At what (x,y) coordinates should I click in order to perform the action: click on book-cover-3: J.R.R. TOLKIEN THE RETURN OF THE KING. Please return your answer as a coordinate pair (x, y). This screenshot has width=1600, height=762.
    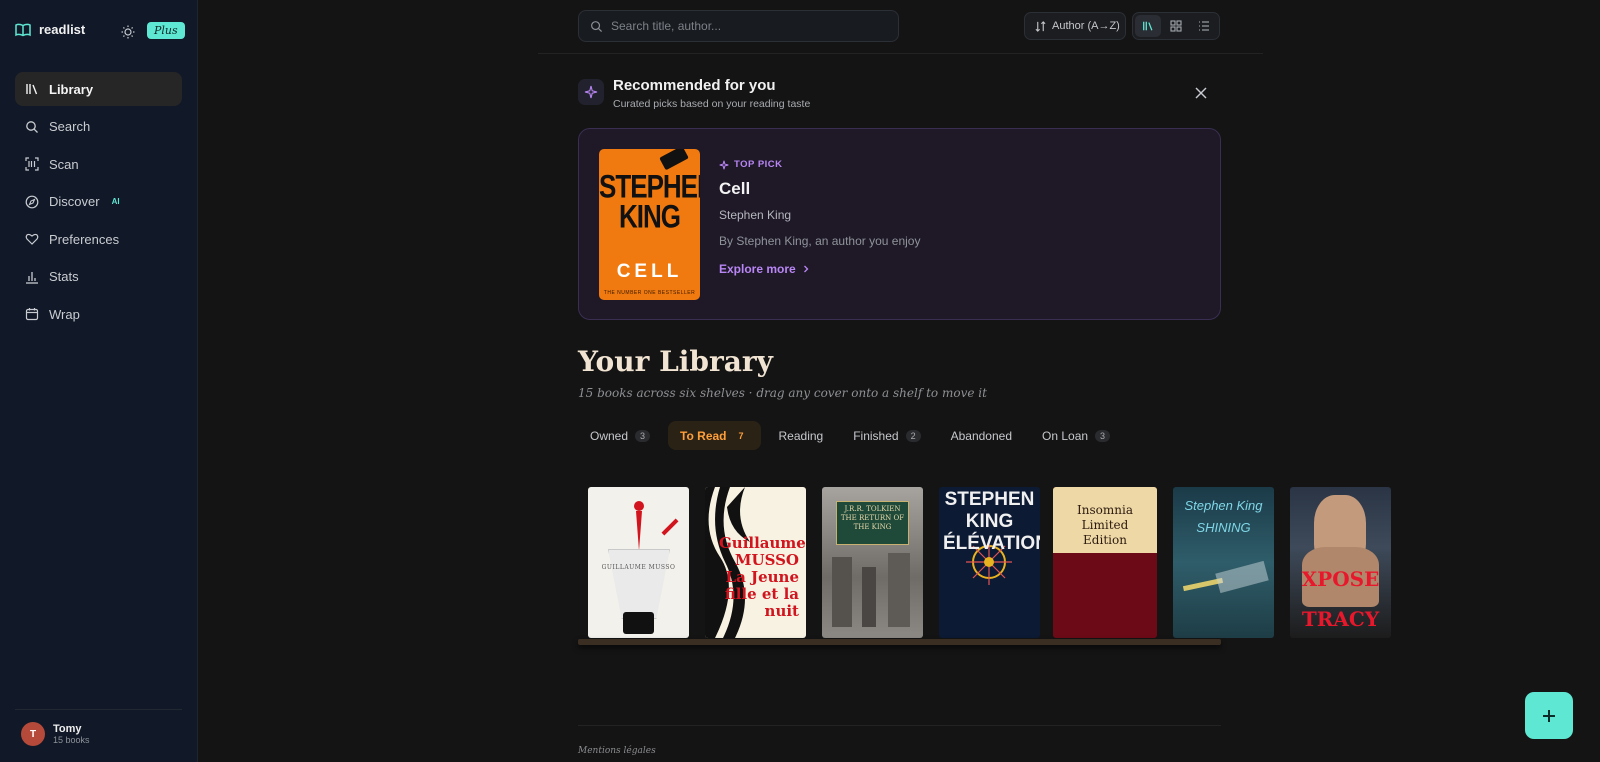
    Looking at the image, I should click on (872, 562).